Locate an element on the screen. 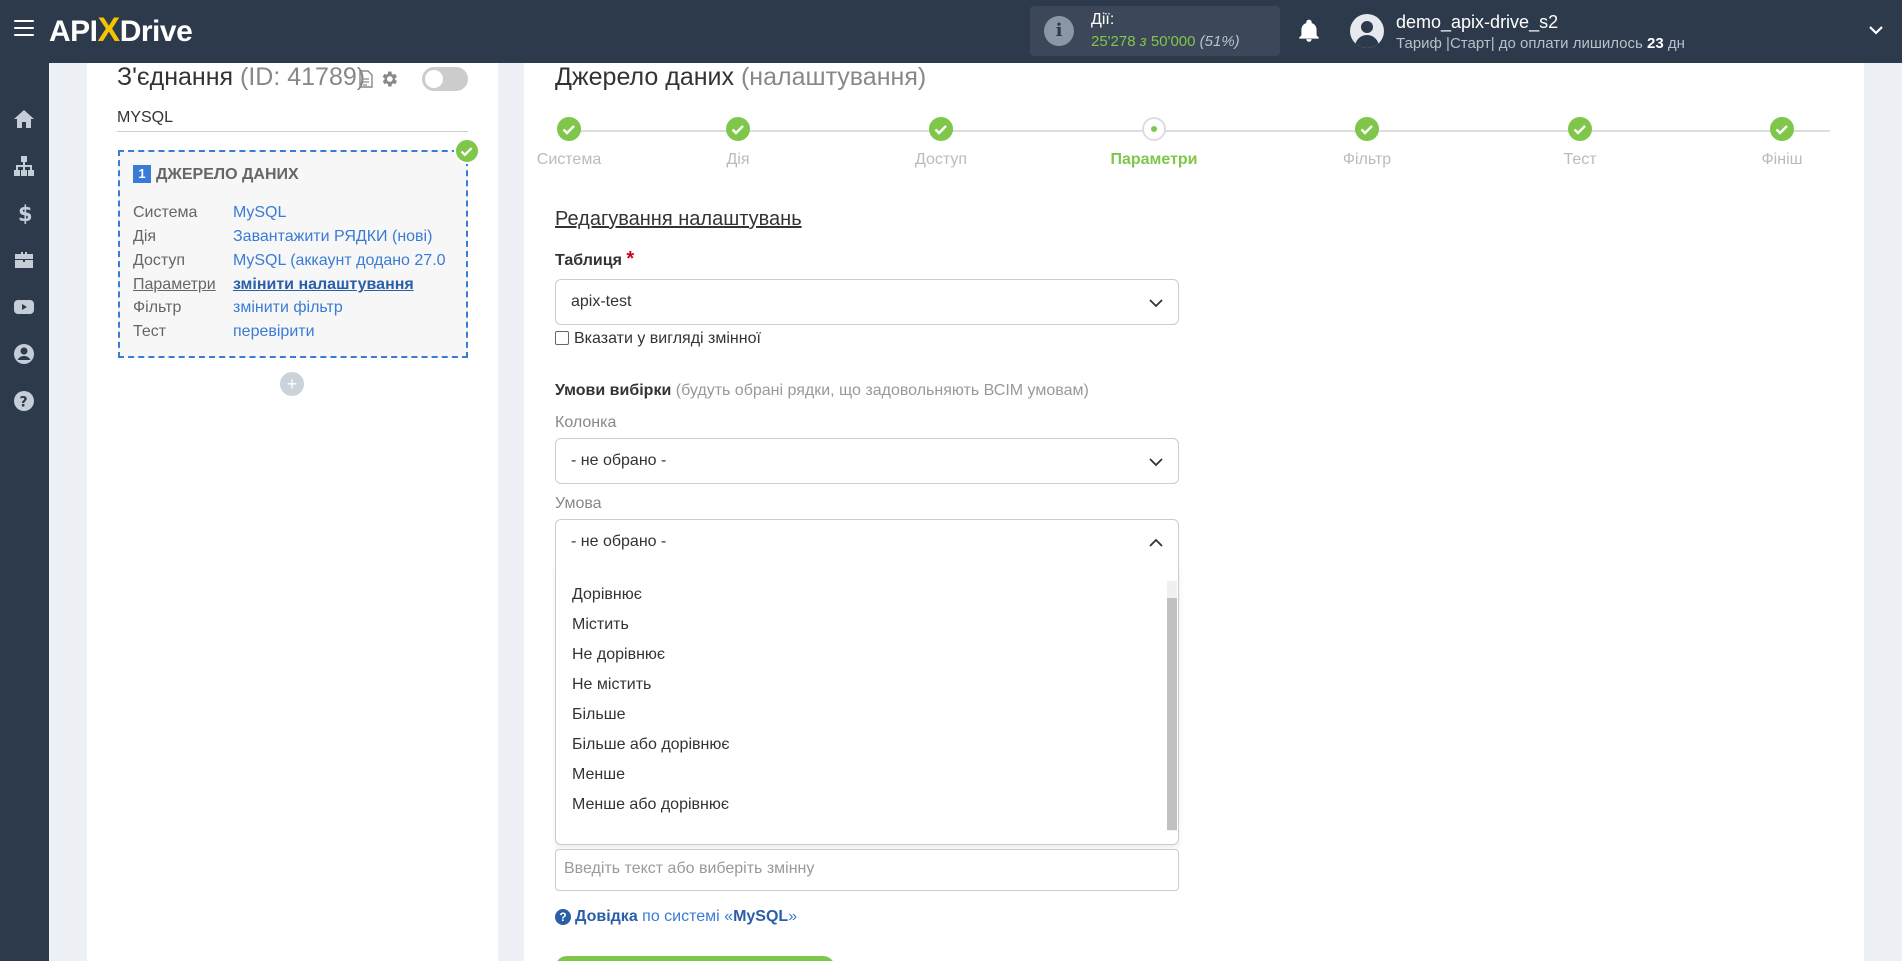 This screenshot has height=961, width=1902. chevron-up-icon is located at coordinates (1156, 542).